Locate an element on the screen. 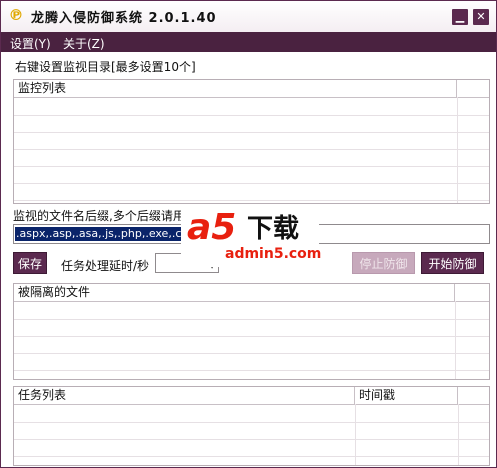  menu-settings: 设置(Y) is located at coordinates (30, 43).